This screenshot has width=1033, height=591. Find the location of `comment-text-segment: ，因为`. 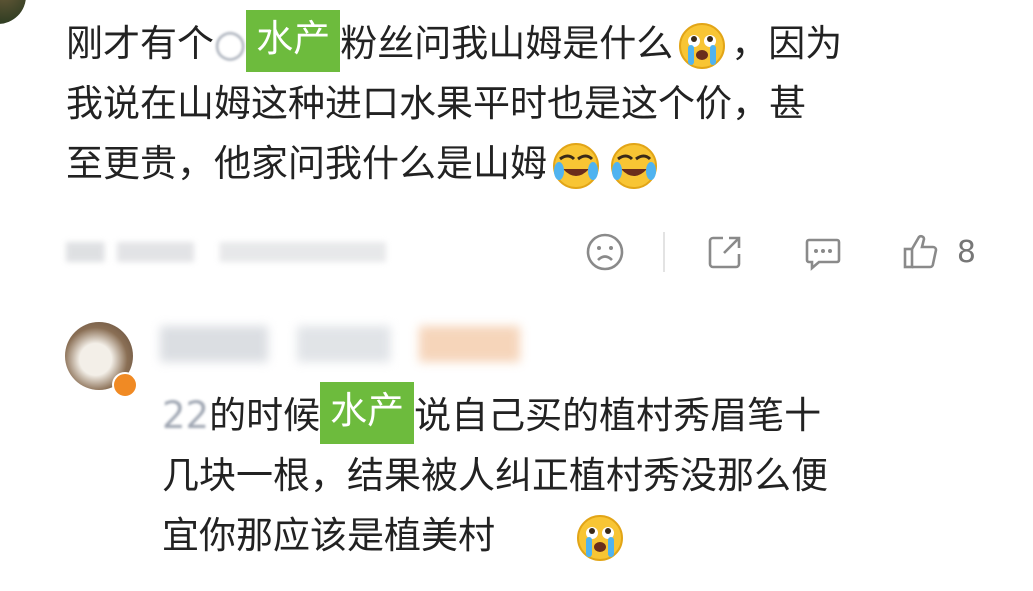

comment-text-segment: ，因为 is located at coordinates (787, 43).